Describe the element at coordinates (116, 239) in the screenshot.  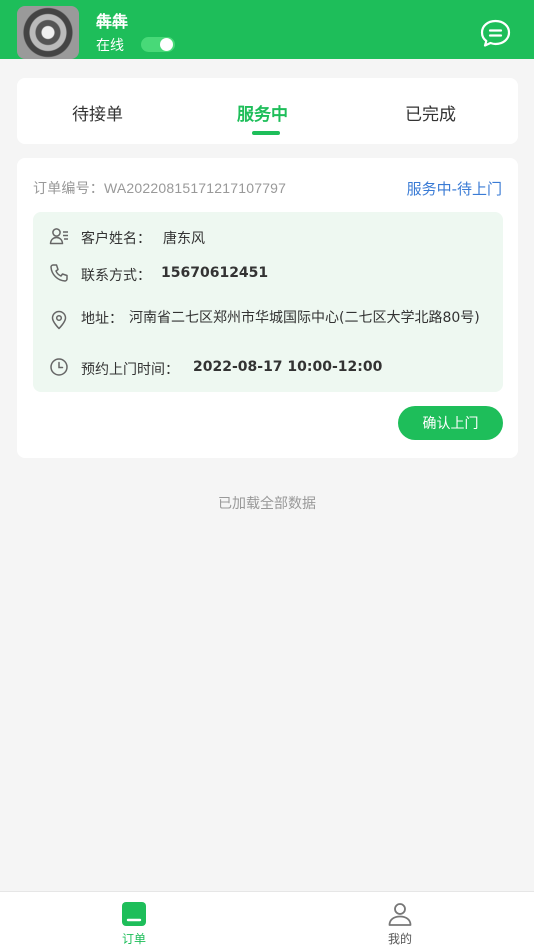
I see `customer-label: 客户姓名：` at that location.